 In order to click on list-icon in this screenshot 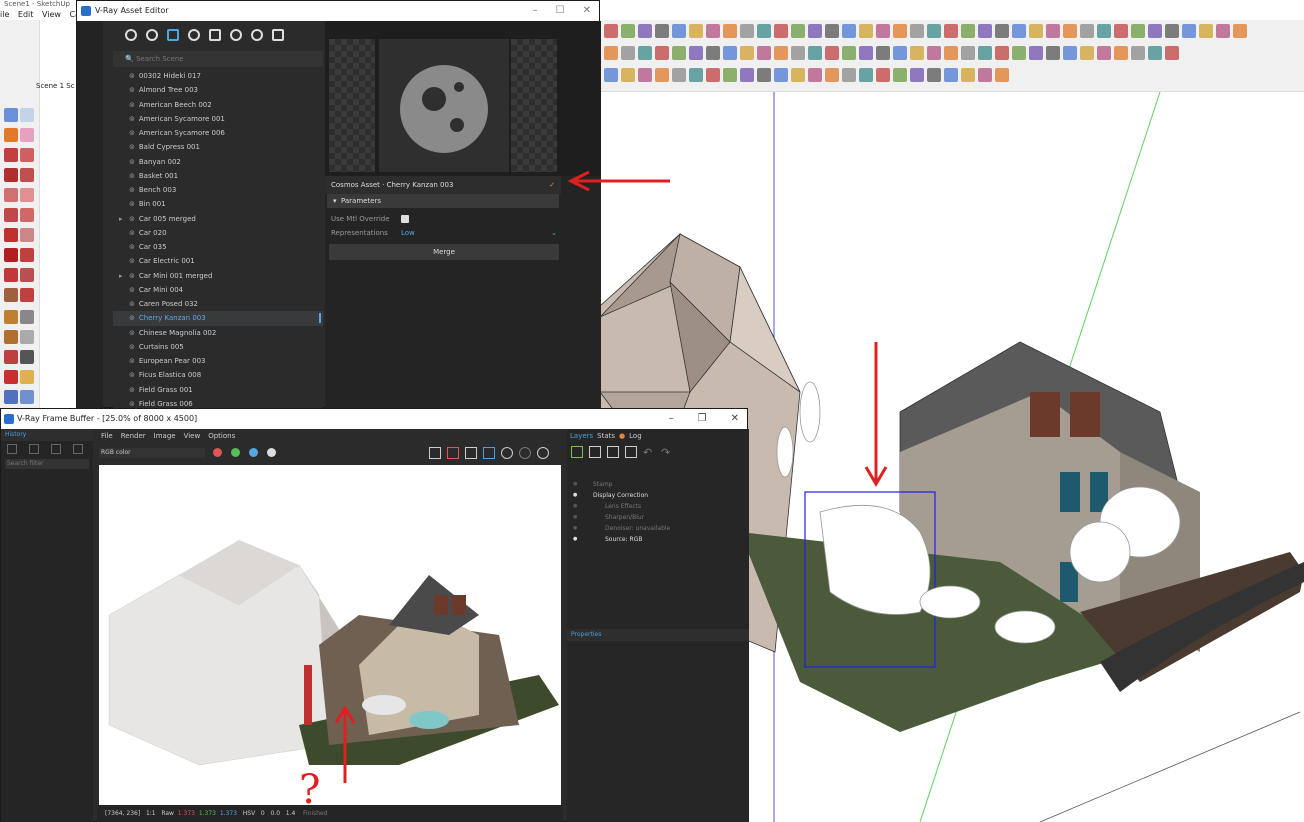, I will do `click(631, 452)`.